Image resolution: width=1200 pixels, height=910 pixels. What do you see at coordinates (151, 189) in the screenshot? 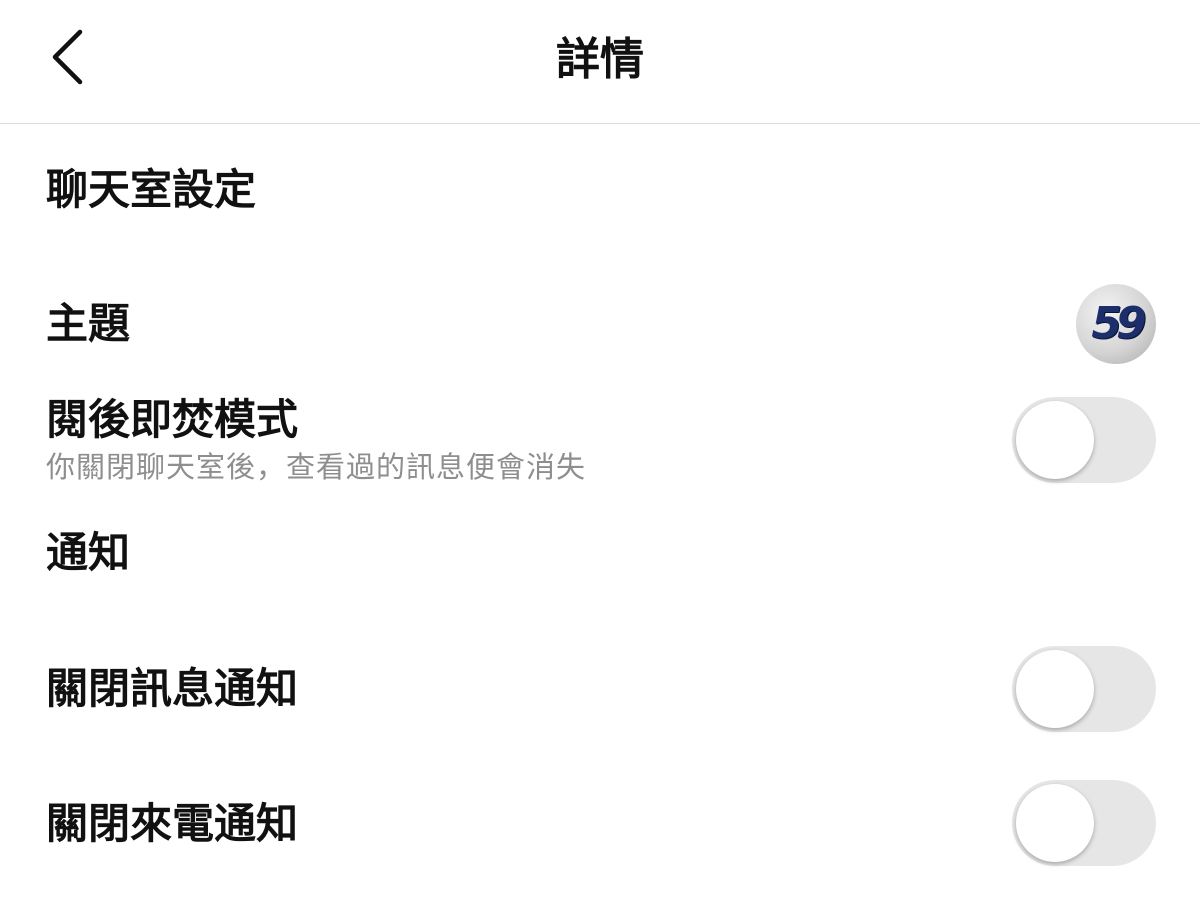
I see `section-title-chat-settings: 聊天室設定` at bounding box center [151, 189].